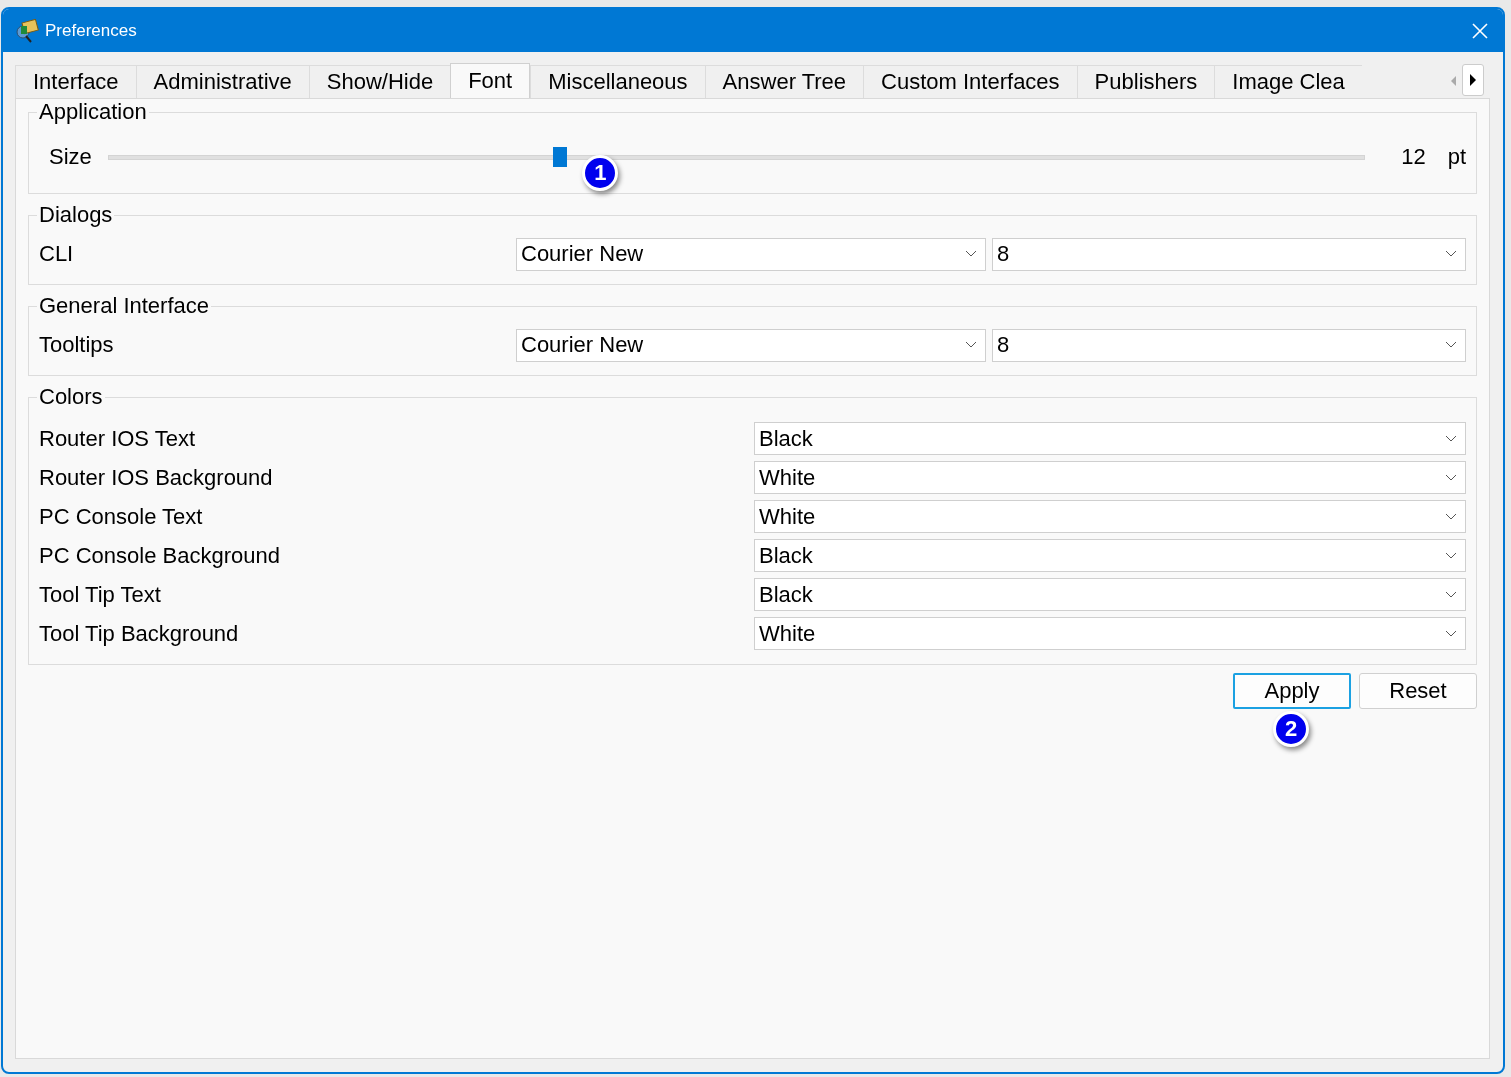  I want to click on tab: Show/Hide, so click(379, 81).